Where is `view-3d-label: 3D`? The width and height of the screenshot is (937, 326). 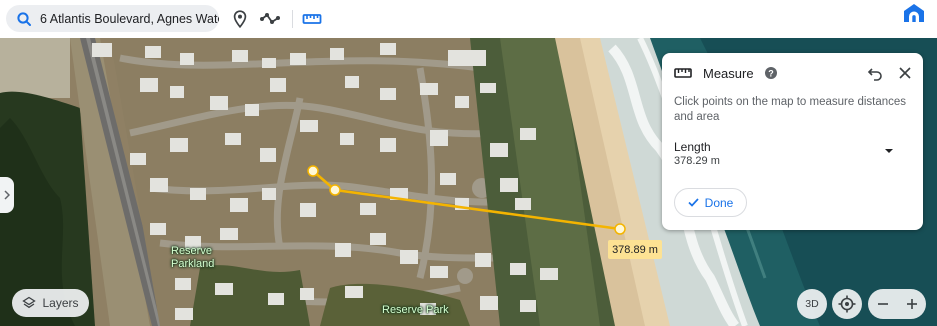 view-3d-label: 3D is located at coordinates (812, 304).